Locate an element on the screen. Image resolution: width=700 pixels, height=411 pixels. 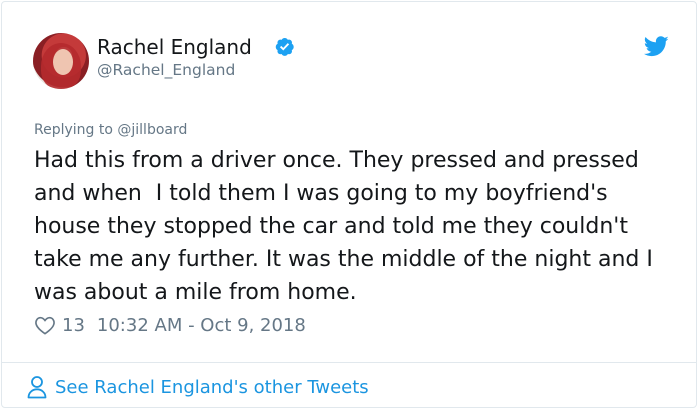
see-other-tweets-label: See Rachel England's other Tweets is located at coordinates (212, 387).